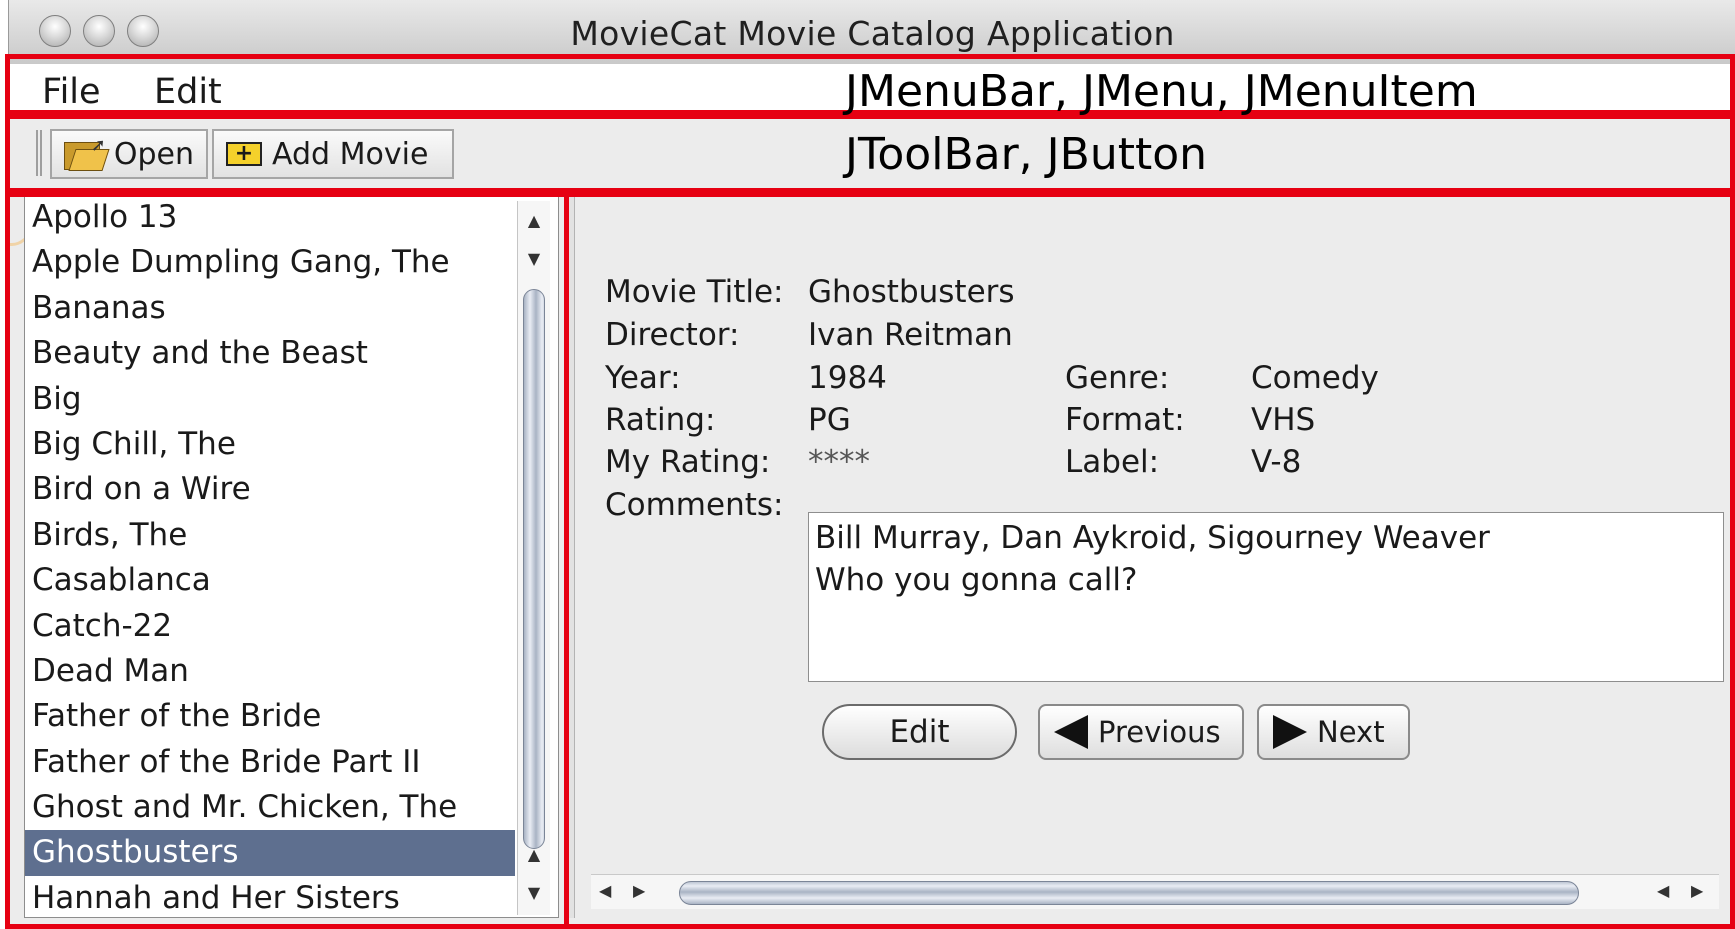 This screenshot has width=1735, height=929. I want to click on list-item: Apple Dumpling Gang, The, so click(270, 262).